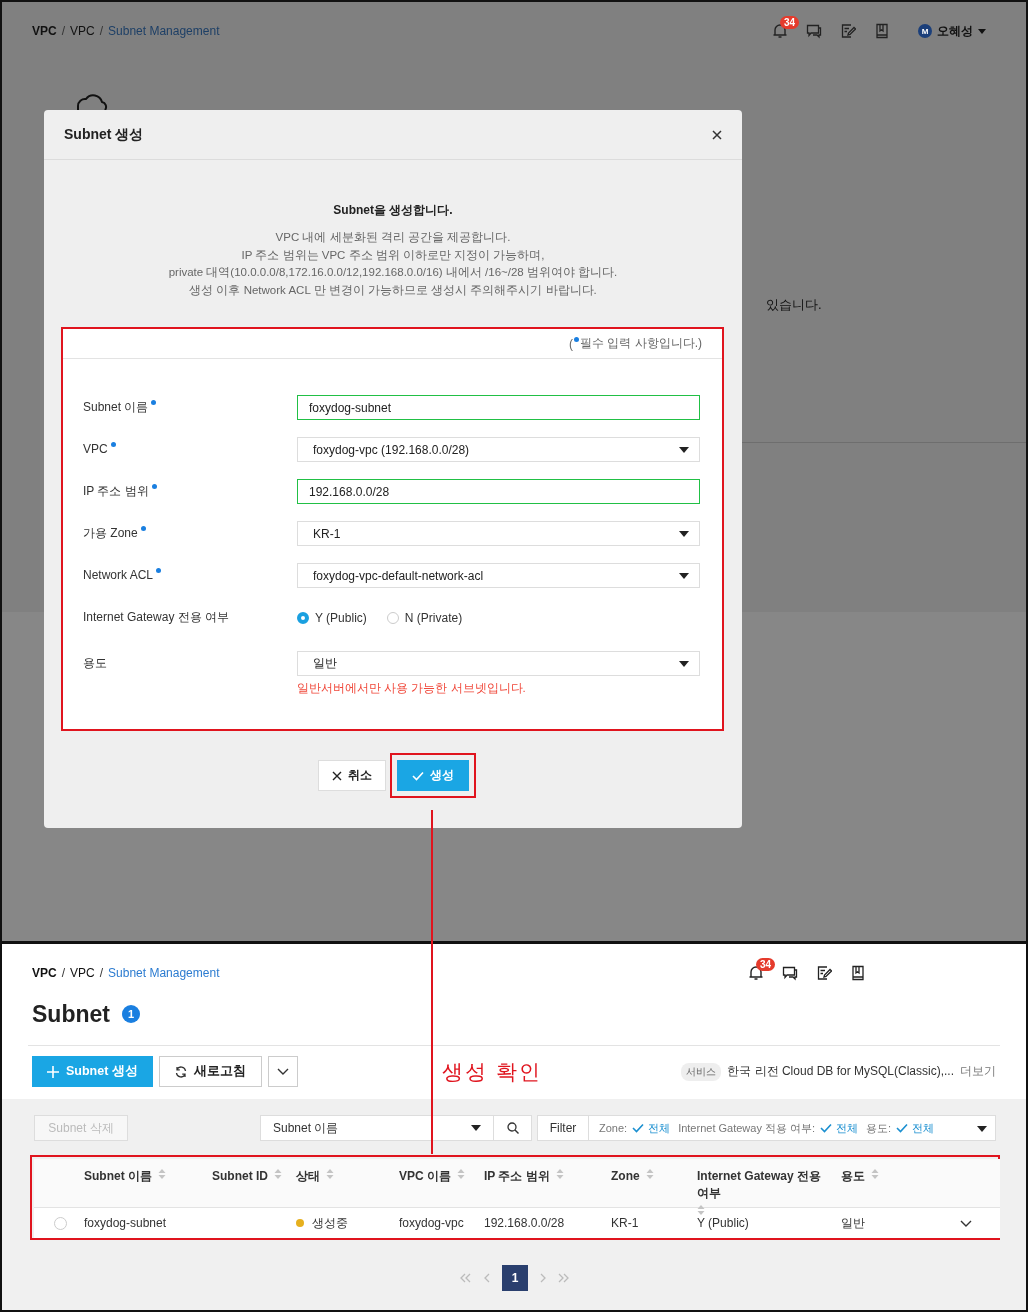 Image resolution: width=1028 pixels, height=1312 pixels. What do you see at coordinates (330, 1223) in the screenshot?
I see `table-cell: 생성중` at bounding box center [330, 1223].